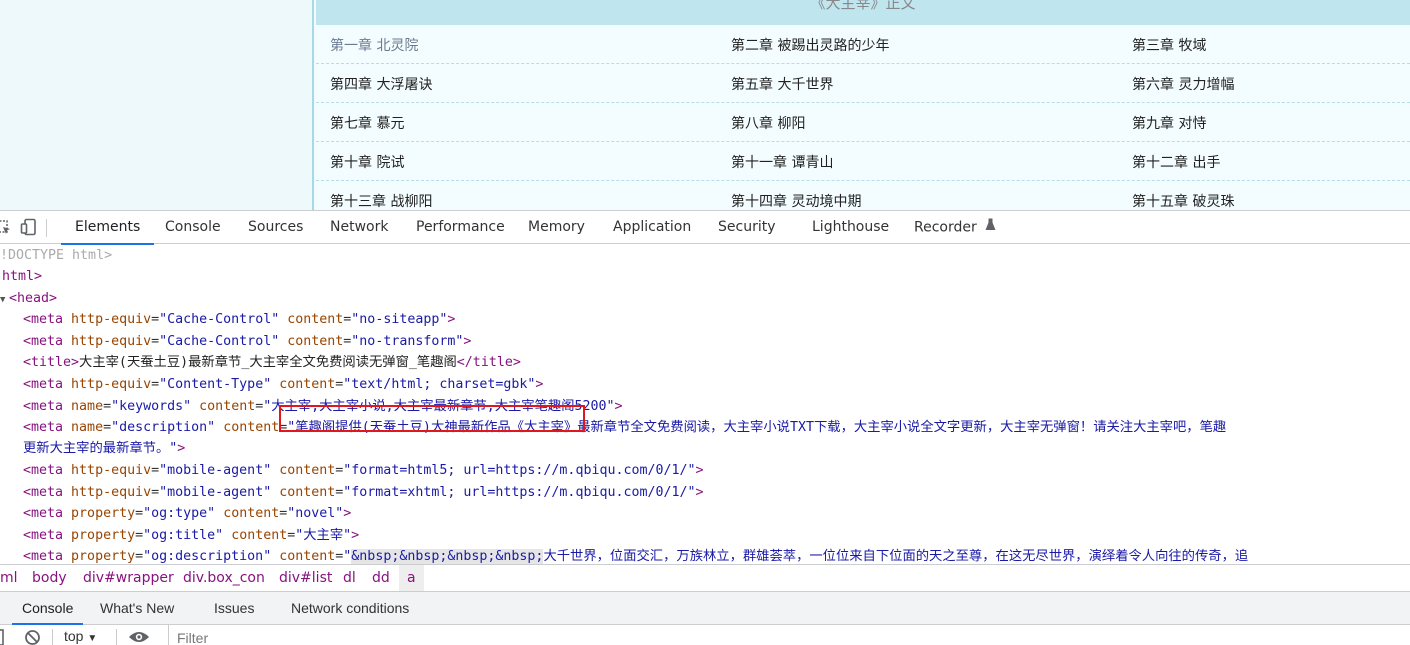 This screenshot has width=1410, height=645. What do you see at coordinates (411, 578) in the screenshot?
I see `breadcrumb-item-selected: a` at bounding box center [411, 578].